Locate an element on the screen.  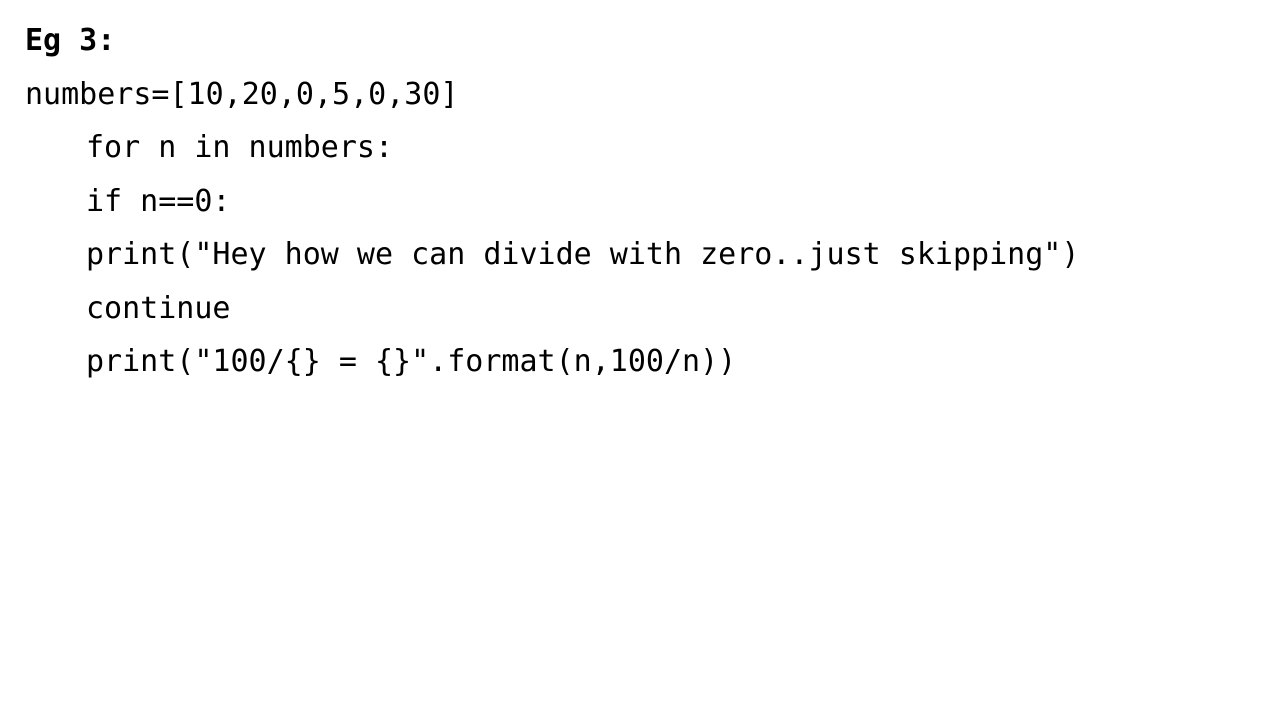
code-line-for-loop: for n in numbers: is located at coordinates (240, 147).